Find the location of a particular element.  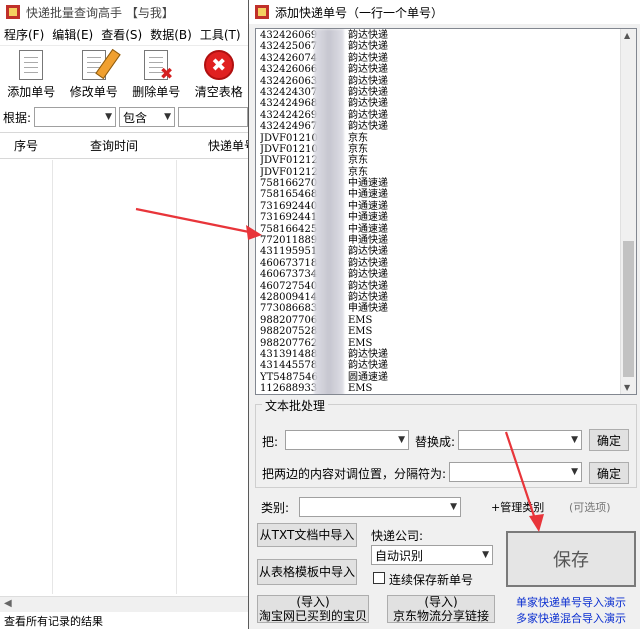

replace-from-select: ▼ is located at coordinates (347, 440).